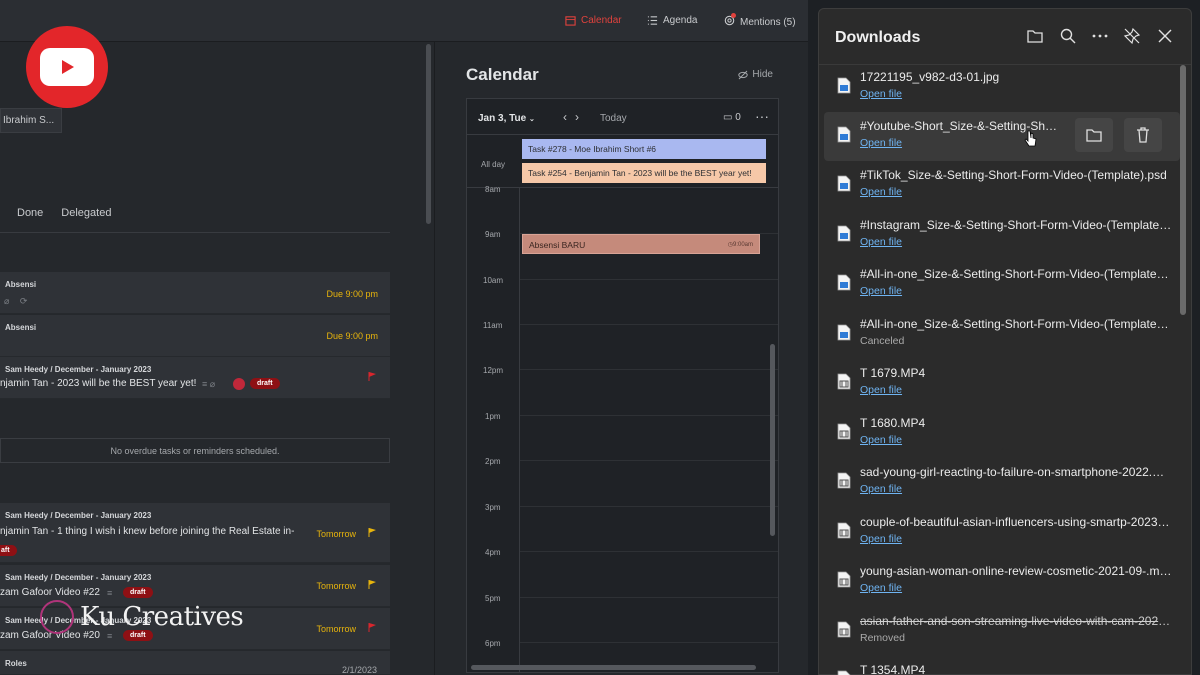 The height and width of the screenshot is (675, 1200). Describe the element at coordinates (755, 74) in the screenshot. I see `hide-calendar-button: Hide` at that location.